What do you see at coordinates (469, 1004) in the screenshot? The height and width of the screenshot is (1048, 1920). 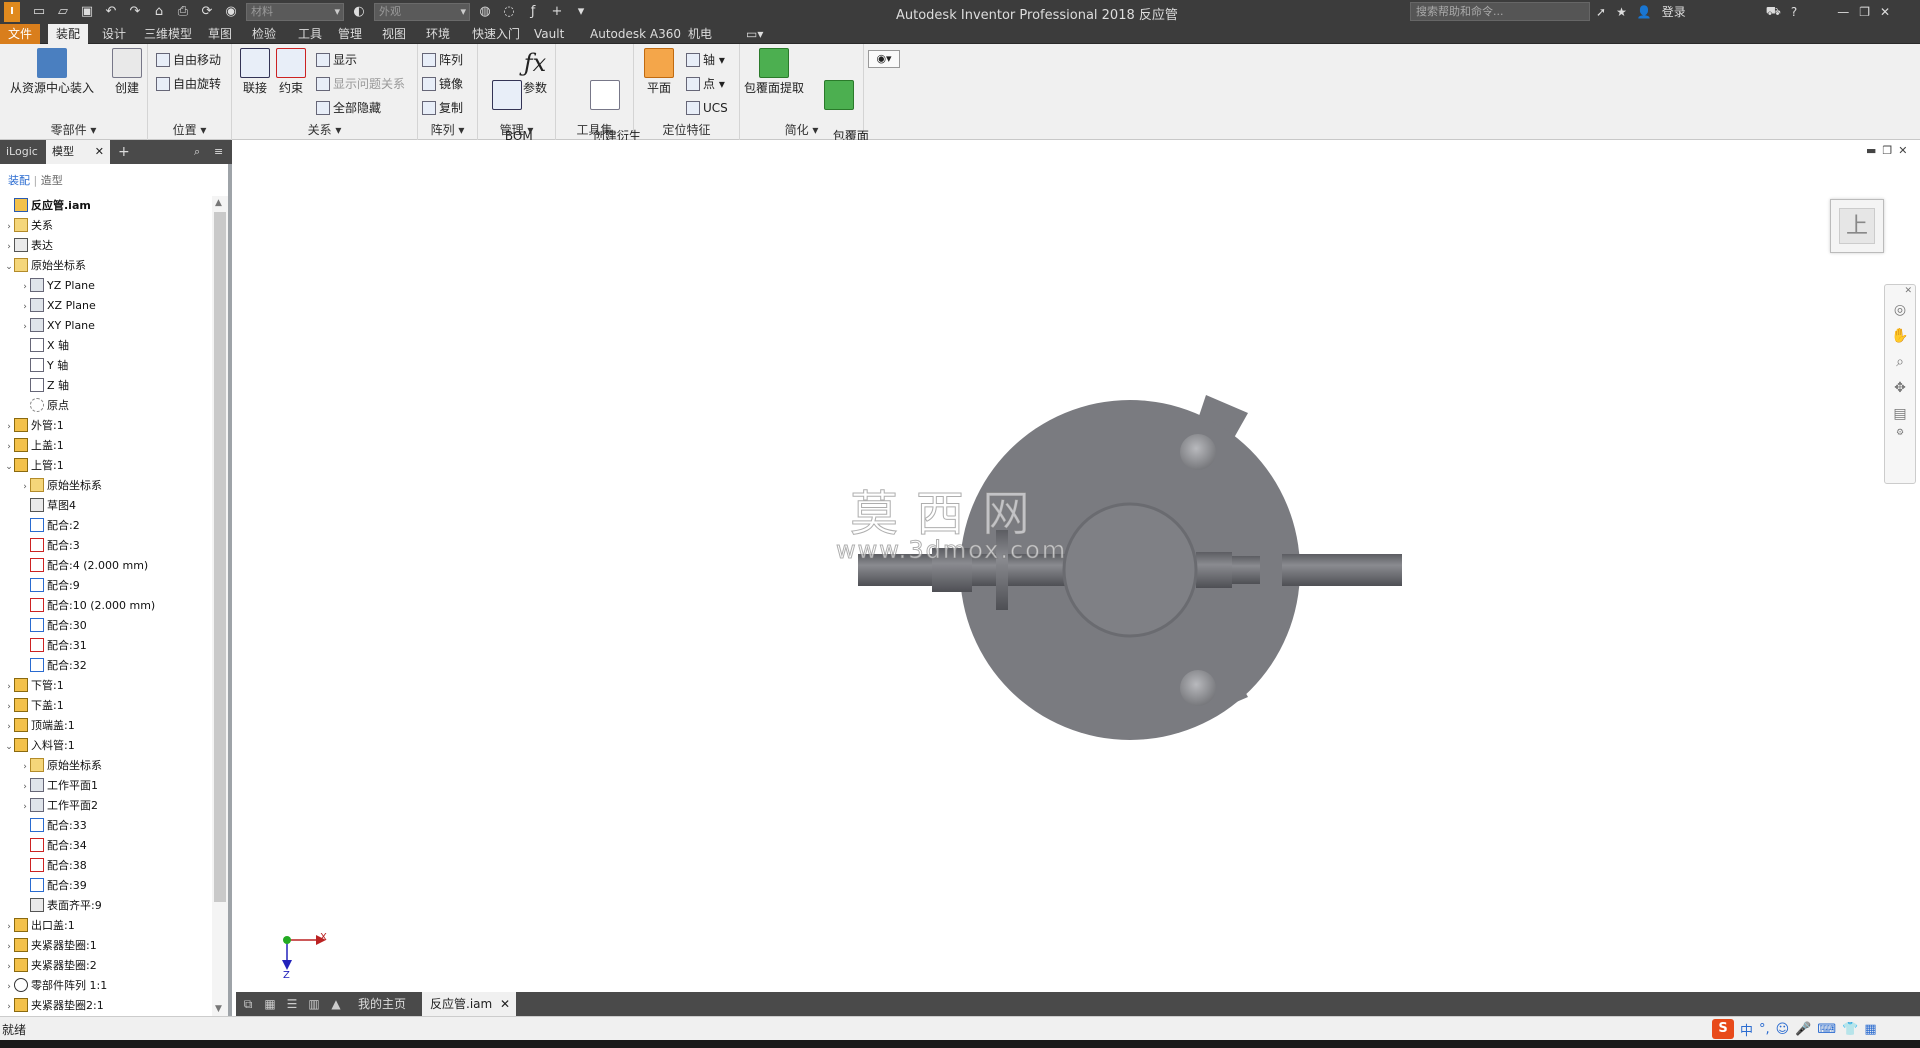 I see `tab-reactor-iam: 反应管.iam ✕` at bounding box center [469, 1004].